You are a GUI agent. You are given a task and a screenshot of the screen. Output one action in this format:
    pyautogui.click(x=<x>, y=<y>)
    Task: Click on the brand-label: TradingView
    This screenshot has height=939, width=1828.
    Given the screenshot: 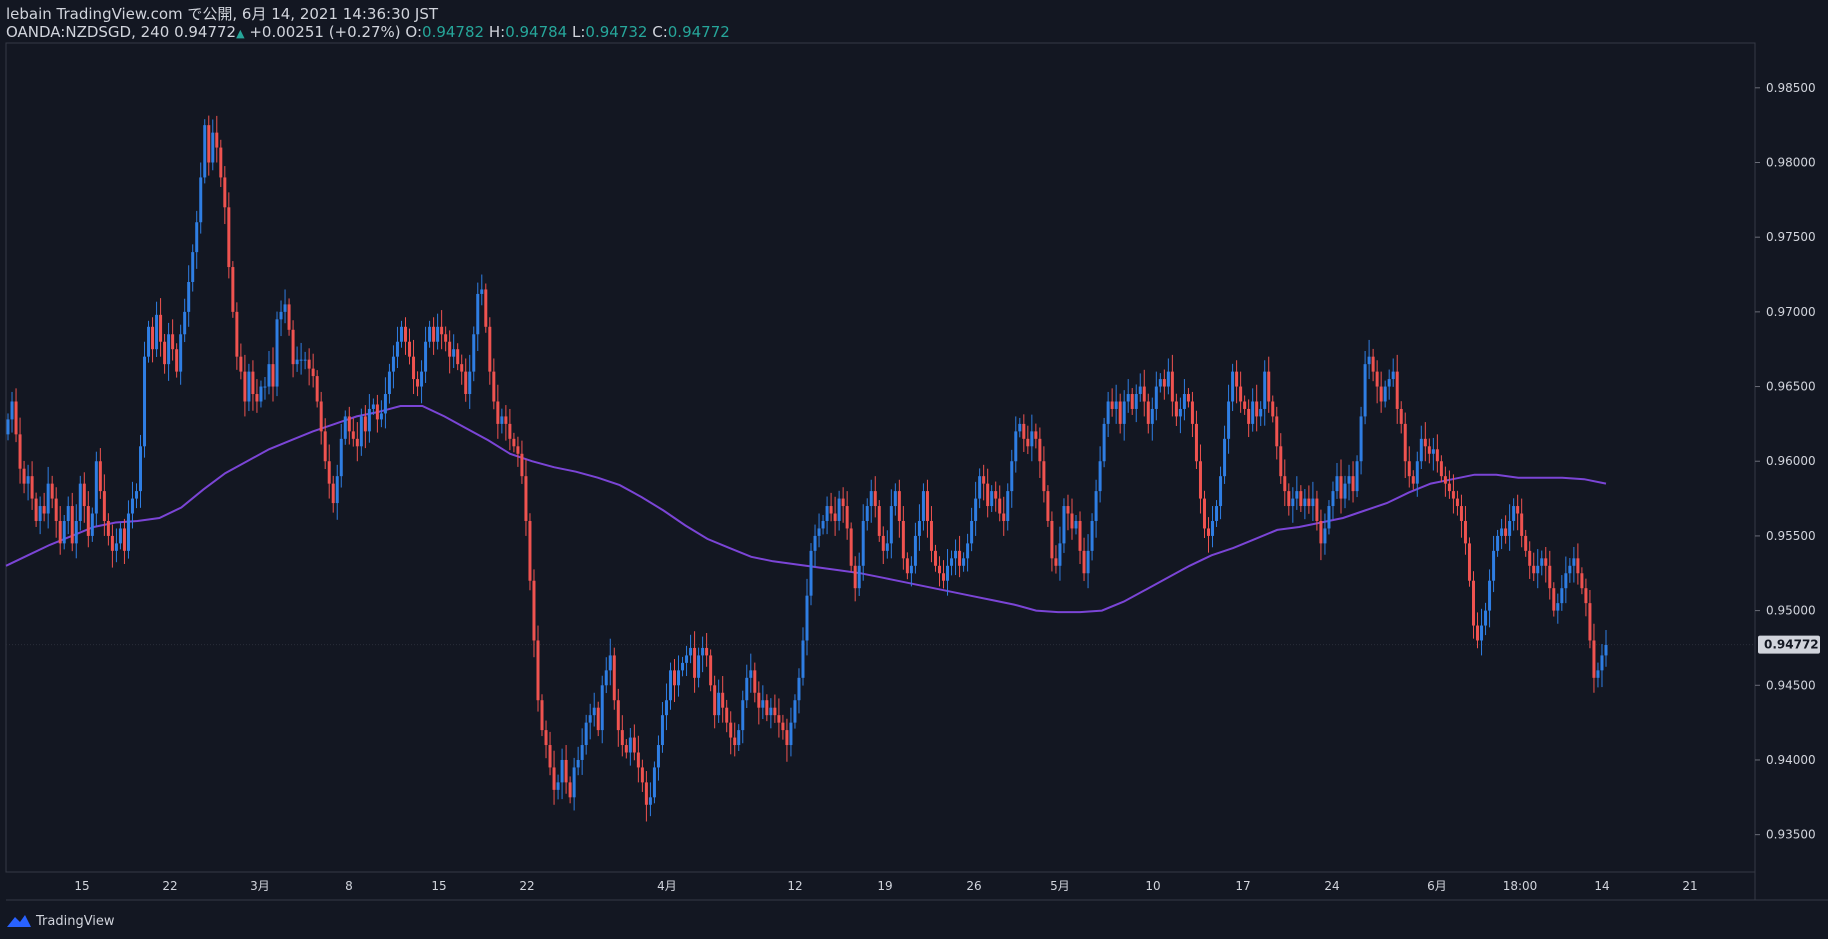 What is the action you would take?
    pyautogui.click(x=75, y=921)
    